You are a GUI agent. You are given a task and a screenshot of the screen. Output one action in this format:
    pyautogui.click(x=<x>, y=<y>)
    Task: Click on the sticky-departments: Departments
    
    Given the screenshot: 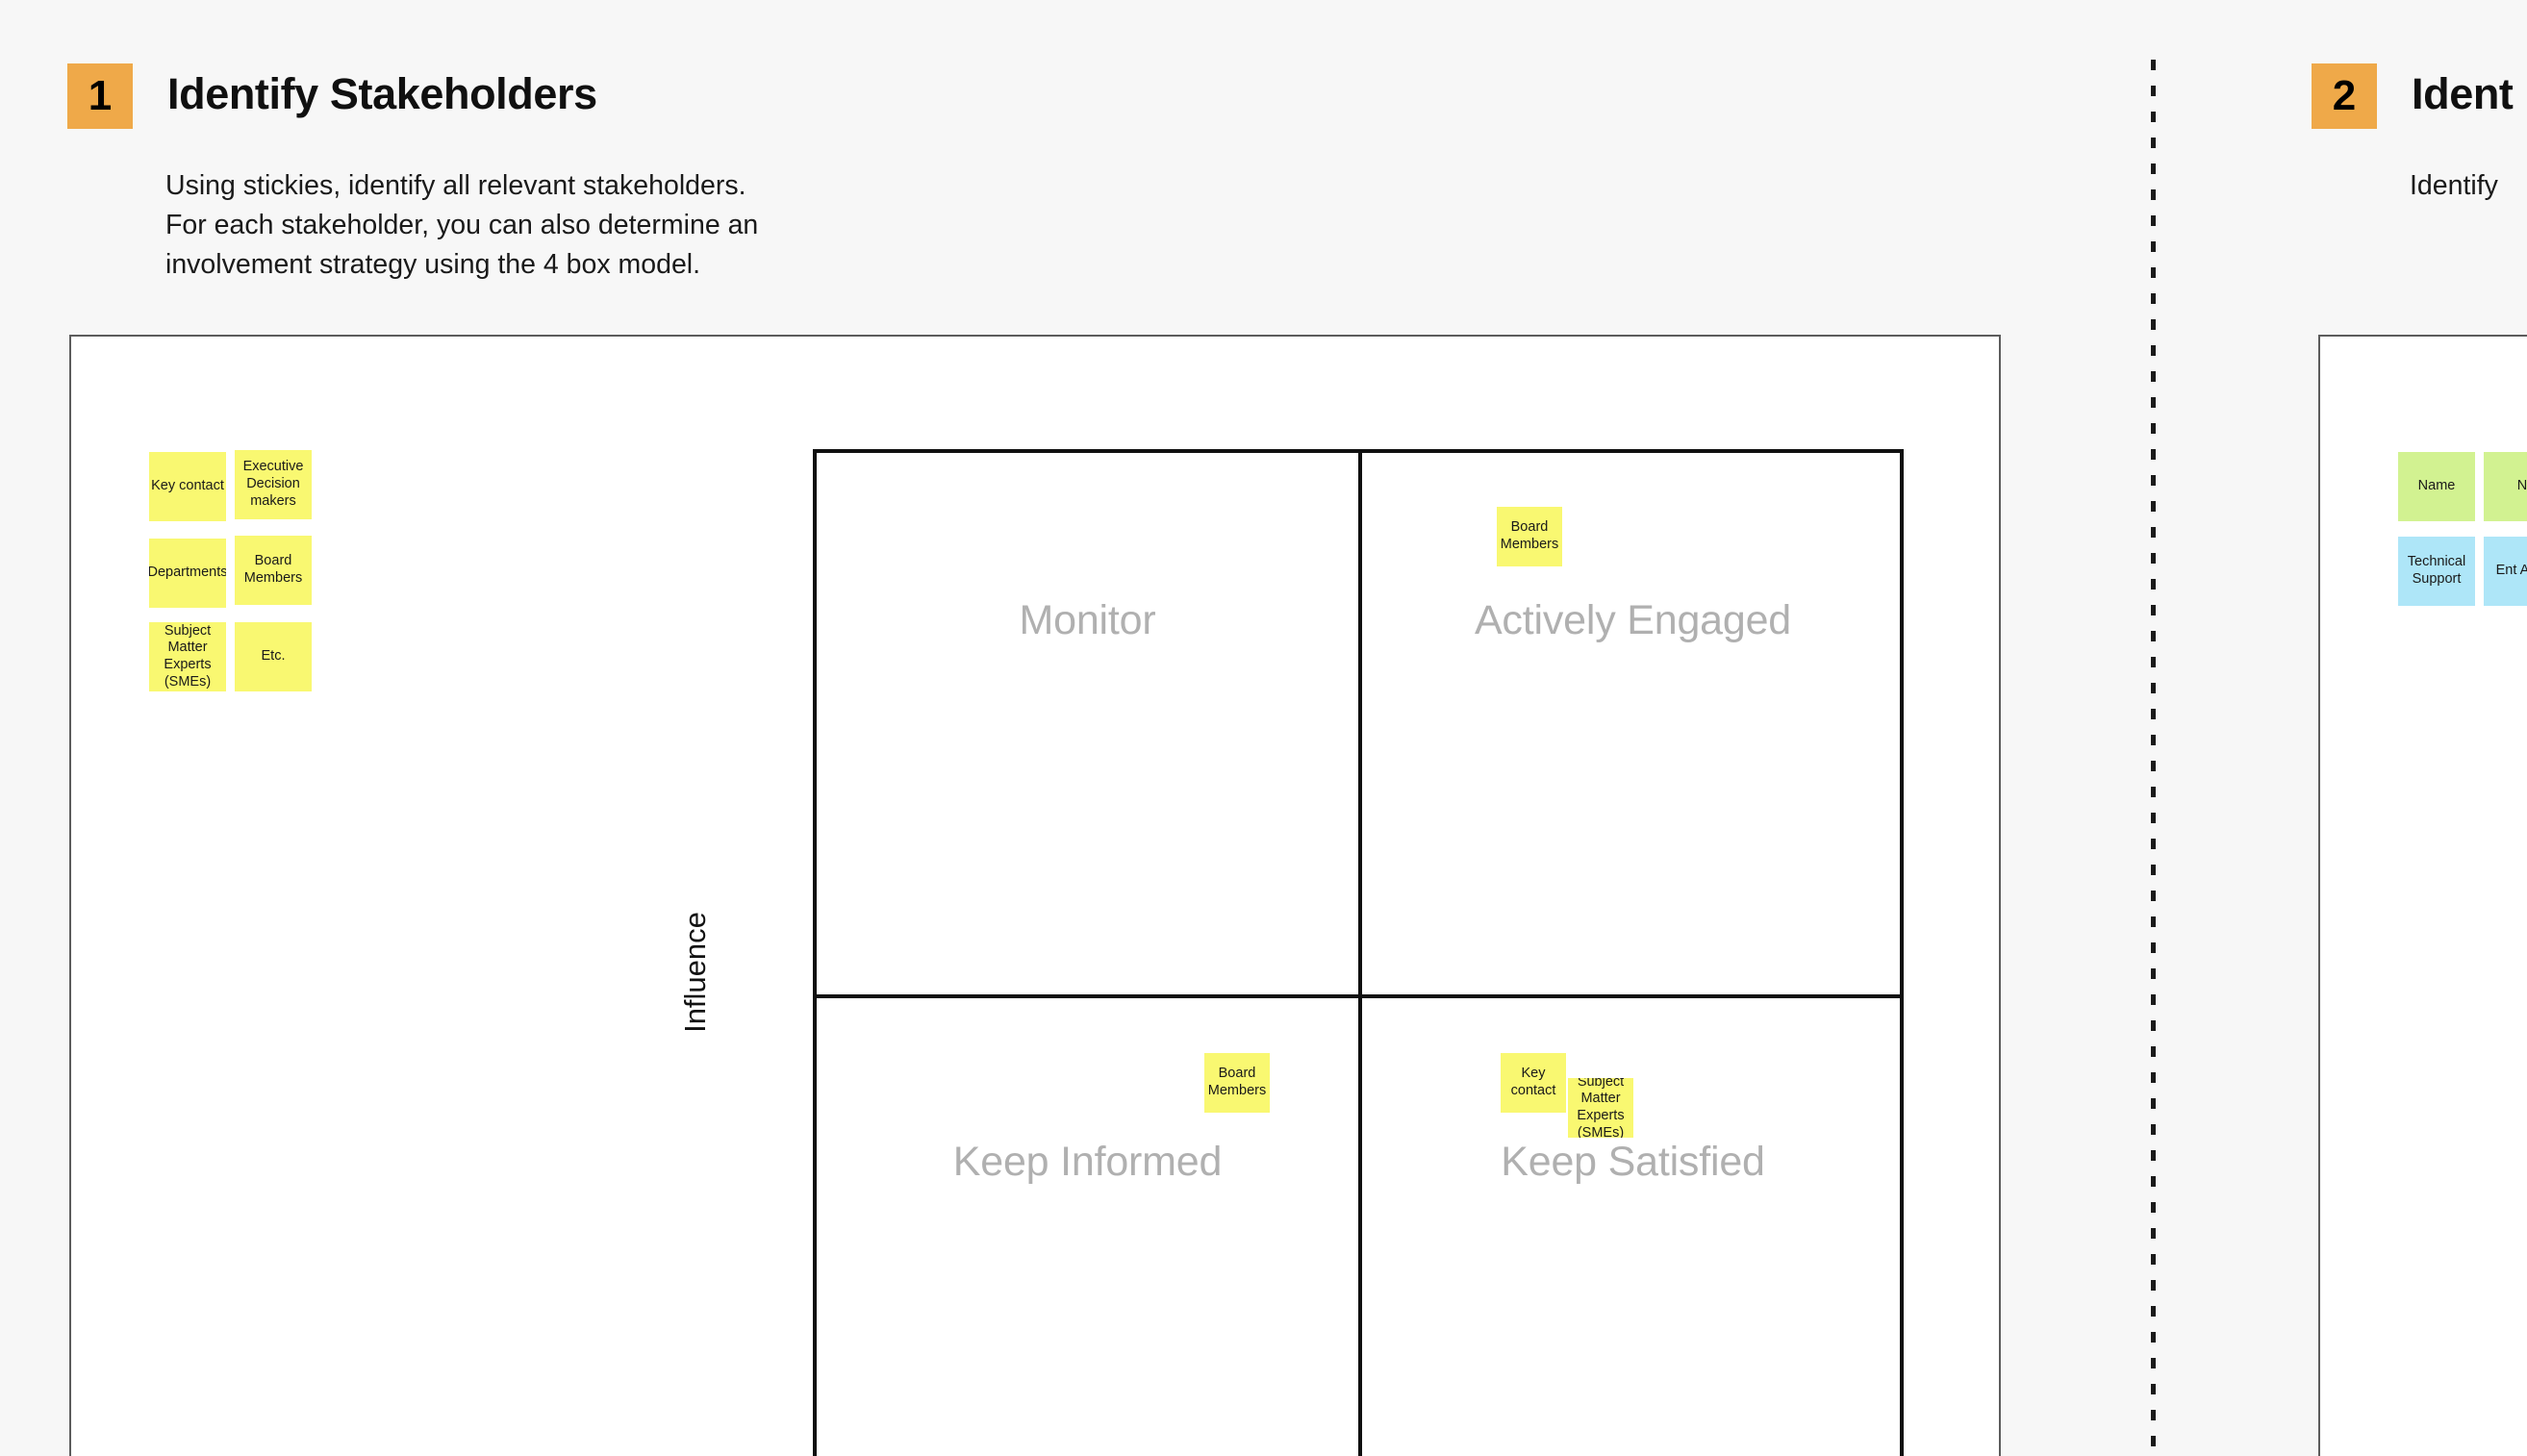 What is the action you would take?
    pyautogui.click(x=187, y=574)
    